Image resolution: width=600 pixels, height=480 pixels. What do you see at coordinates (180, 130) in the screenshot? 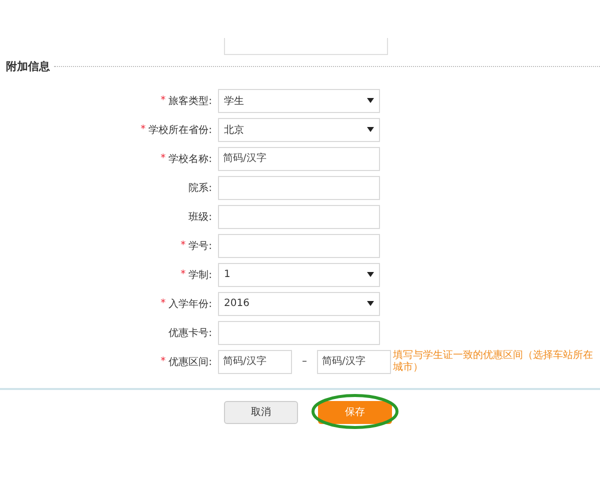
I see `field-label: 学校所在省份:` at bounding box center [180, 130].